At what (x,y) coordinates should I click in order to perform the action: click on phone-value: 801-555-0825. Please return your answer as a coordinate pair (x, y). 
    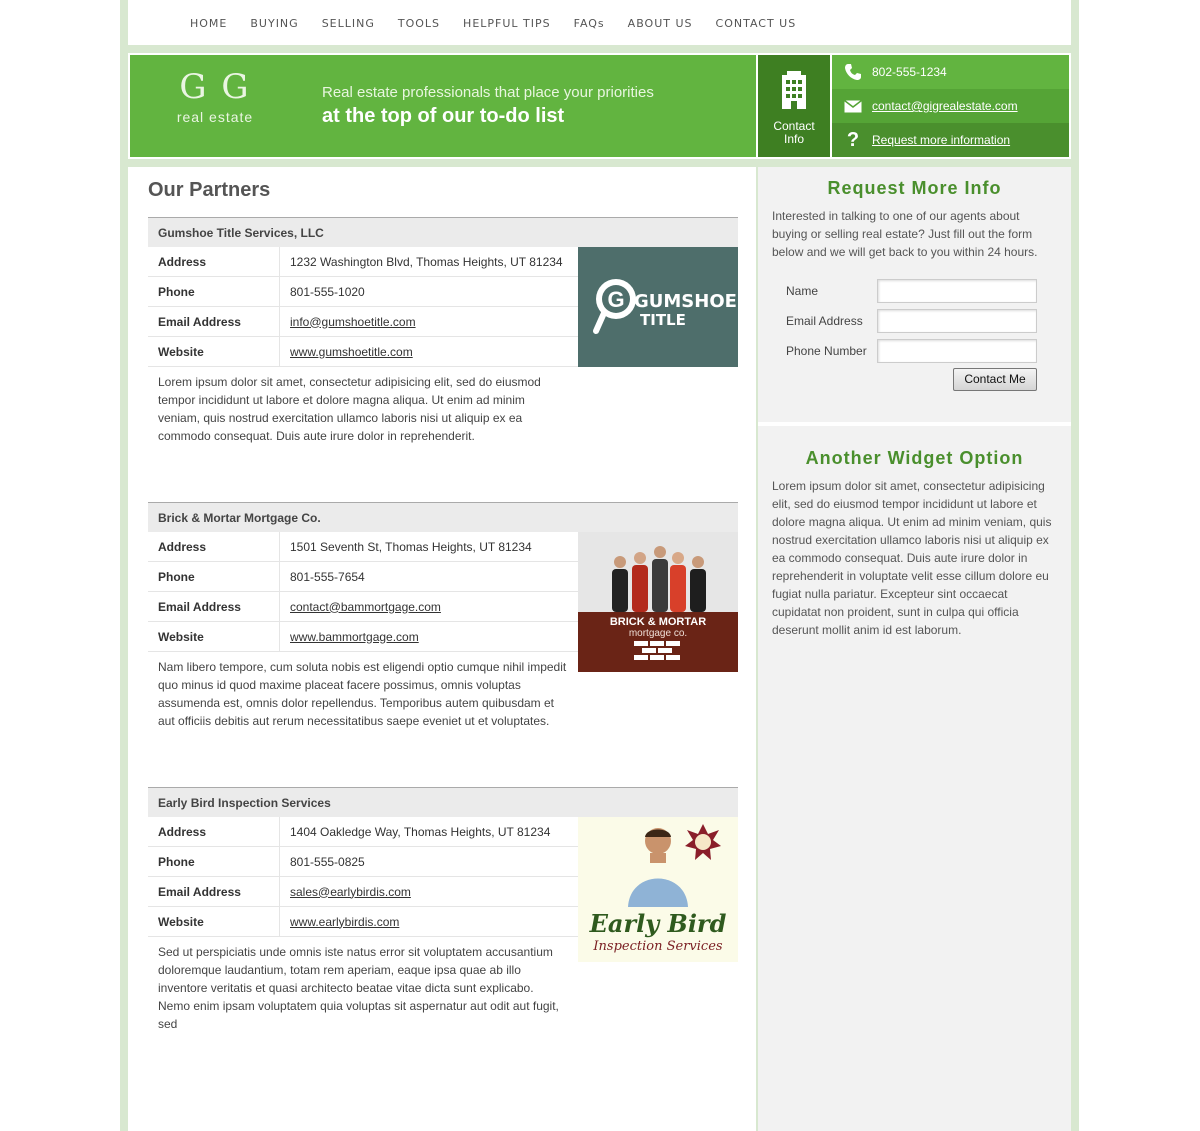
    Looking at the image, I should click on (327, 861).